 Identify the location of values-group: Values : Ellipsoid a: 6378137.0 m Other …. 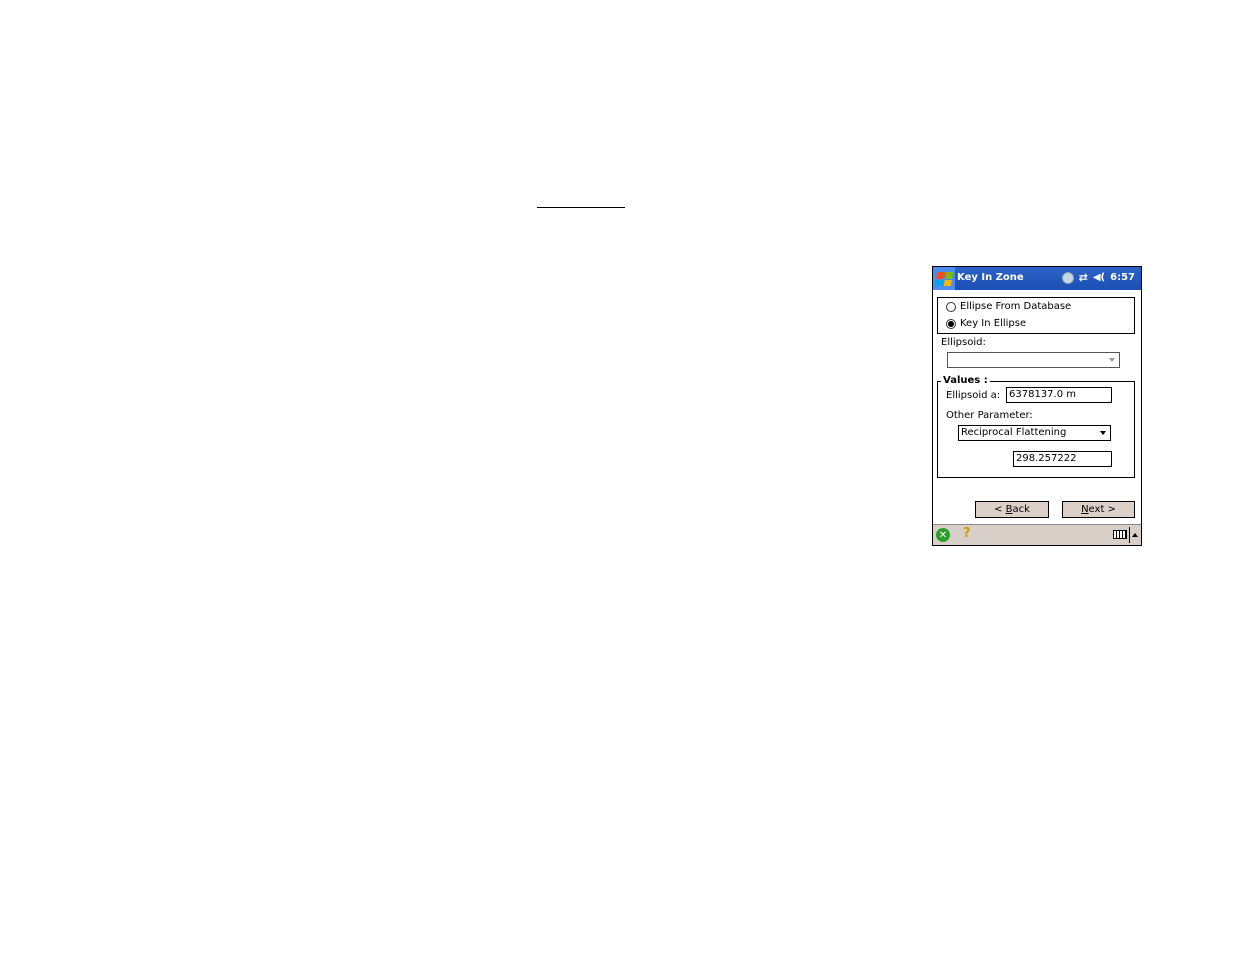
(1036, 426).